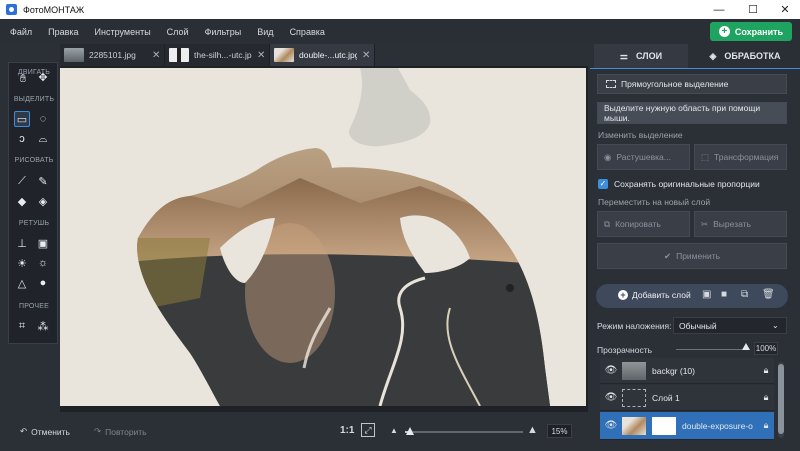  Describe the element at coordinates (23, 79) in the screenshot. I see `hand-tool-icon: ✋︎` at that location.